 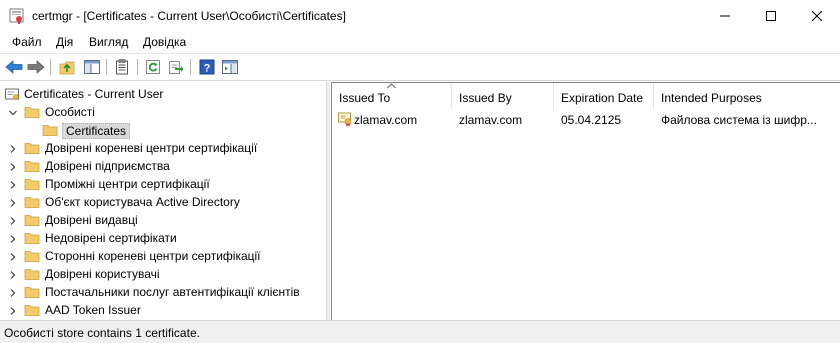 I want to click on tree-item-label: Об'єкт користувача Active Directory, so click(x=142, y=202).